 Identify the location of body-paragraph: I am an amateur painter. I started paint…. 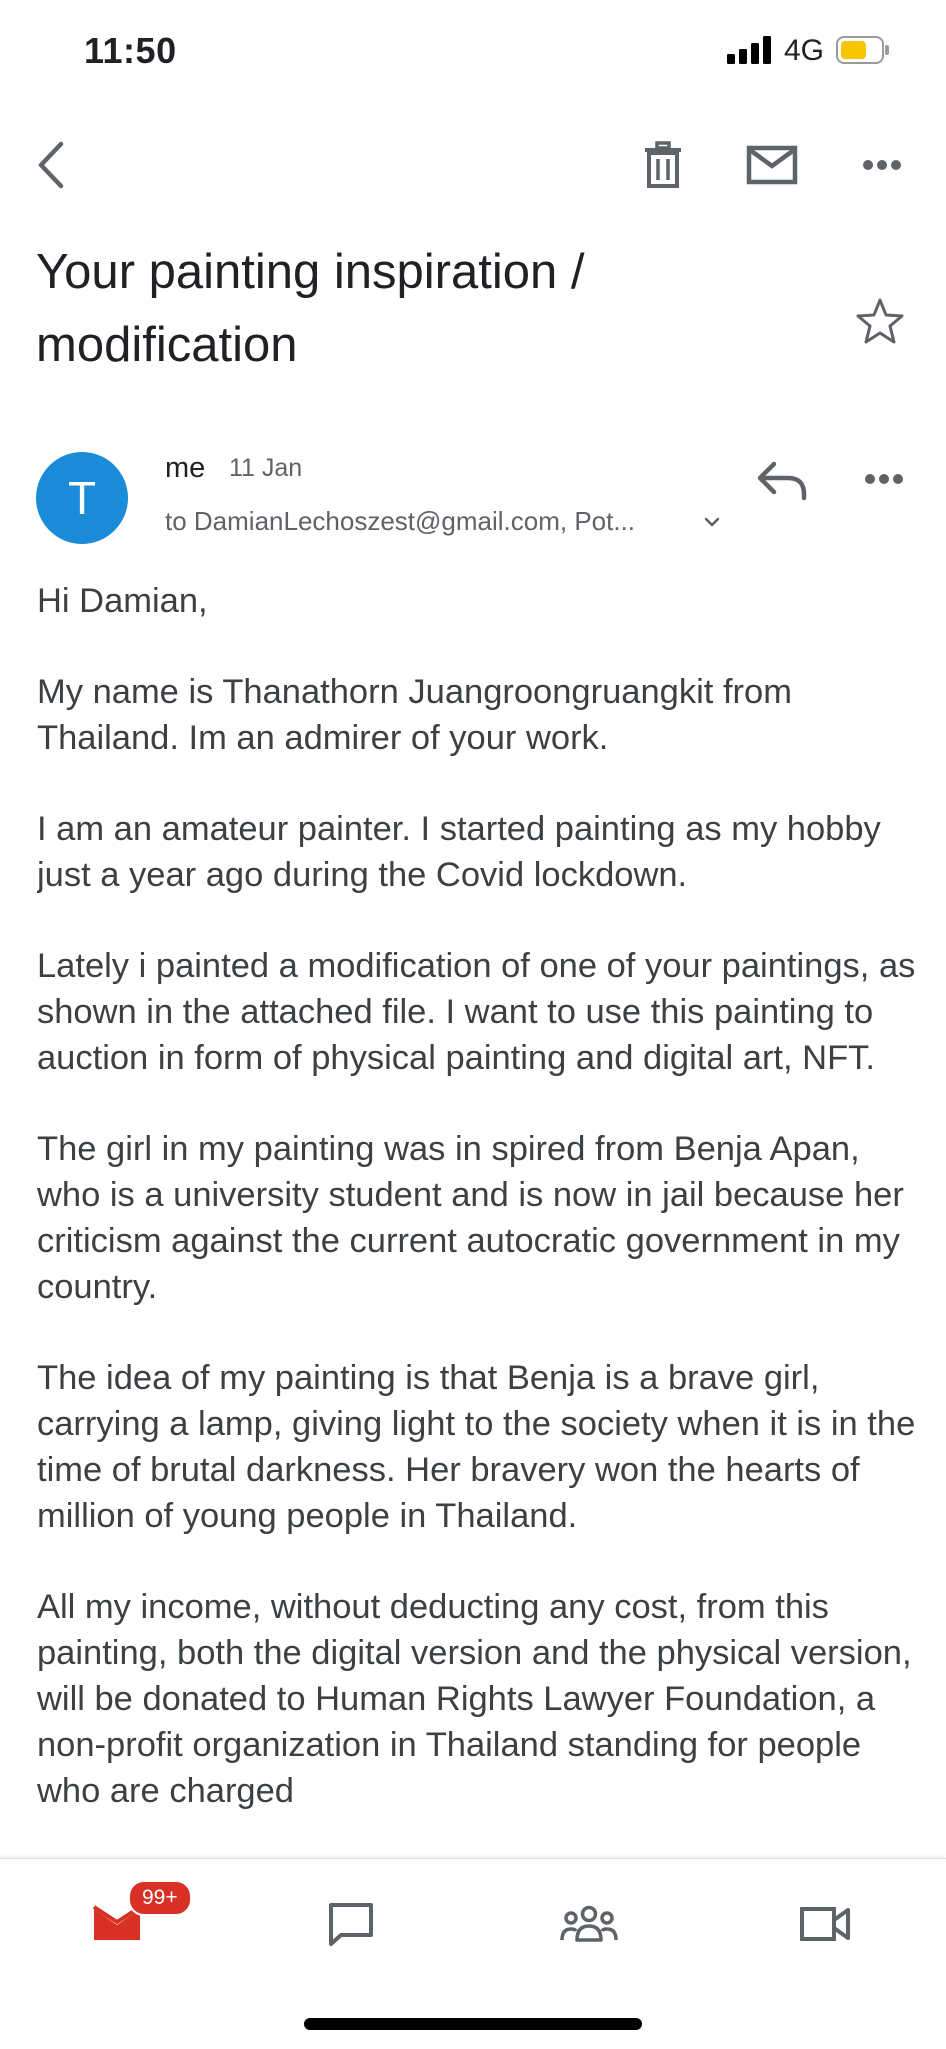
(459, 852).